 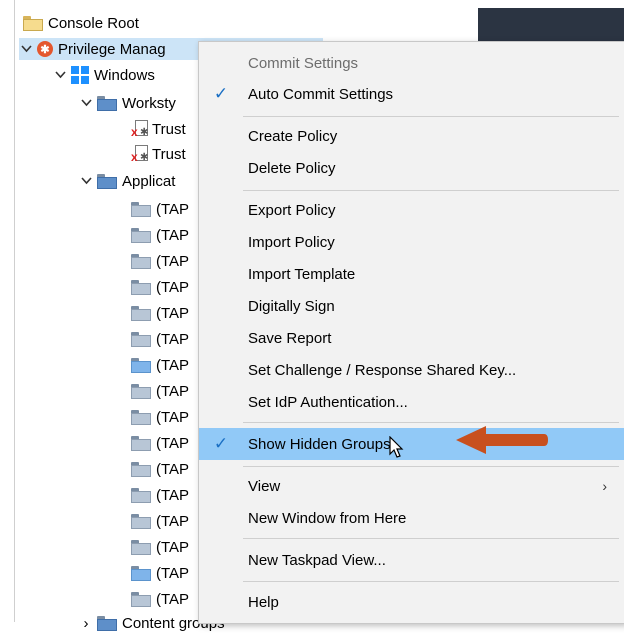 What do you see at coordinates (411, 94) in the screenshot?
I see `menu-item-auto-commit-settings: ✓ Auto Commit Settings` at bounding box center [411, 94].